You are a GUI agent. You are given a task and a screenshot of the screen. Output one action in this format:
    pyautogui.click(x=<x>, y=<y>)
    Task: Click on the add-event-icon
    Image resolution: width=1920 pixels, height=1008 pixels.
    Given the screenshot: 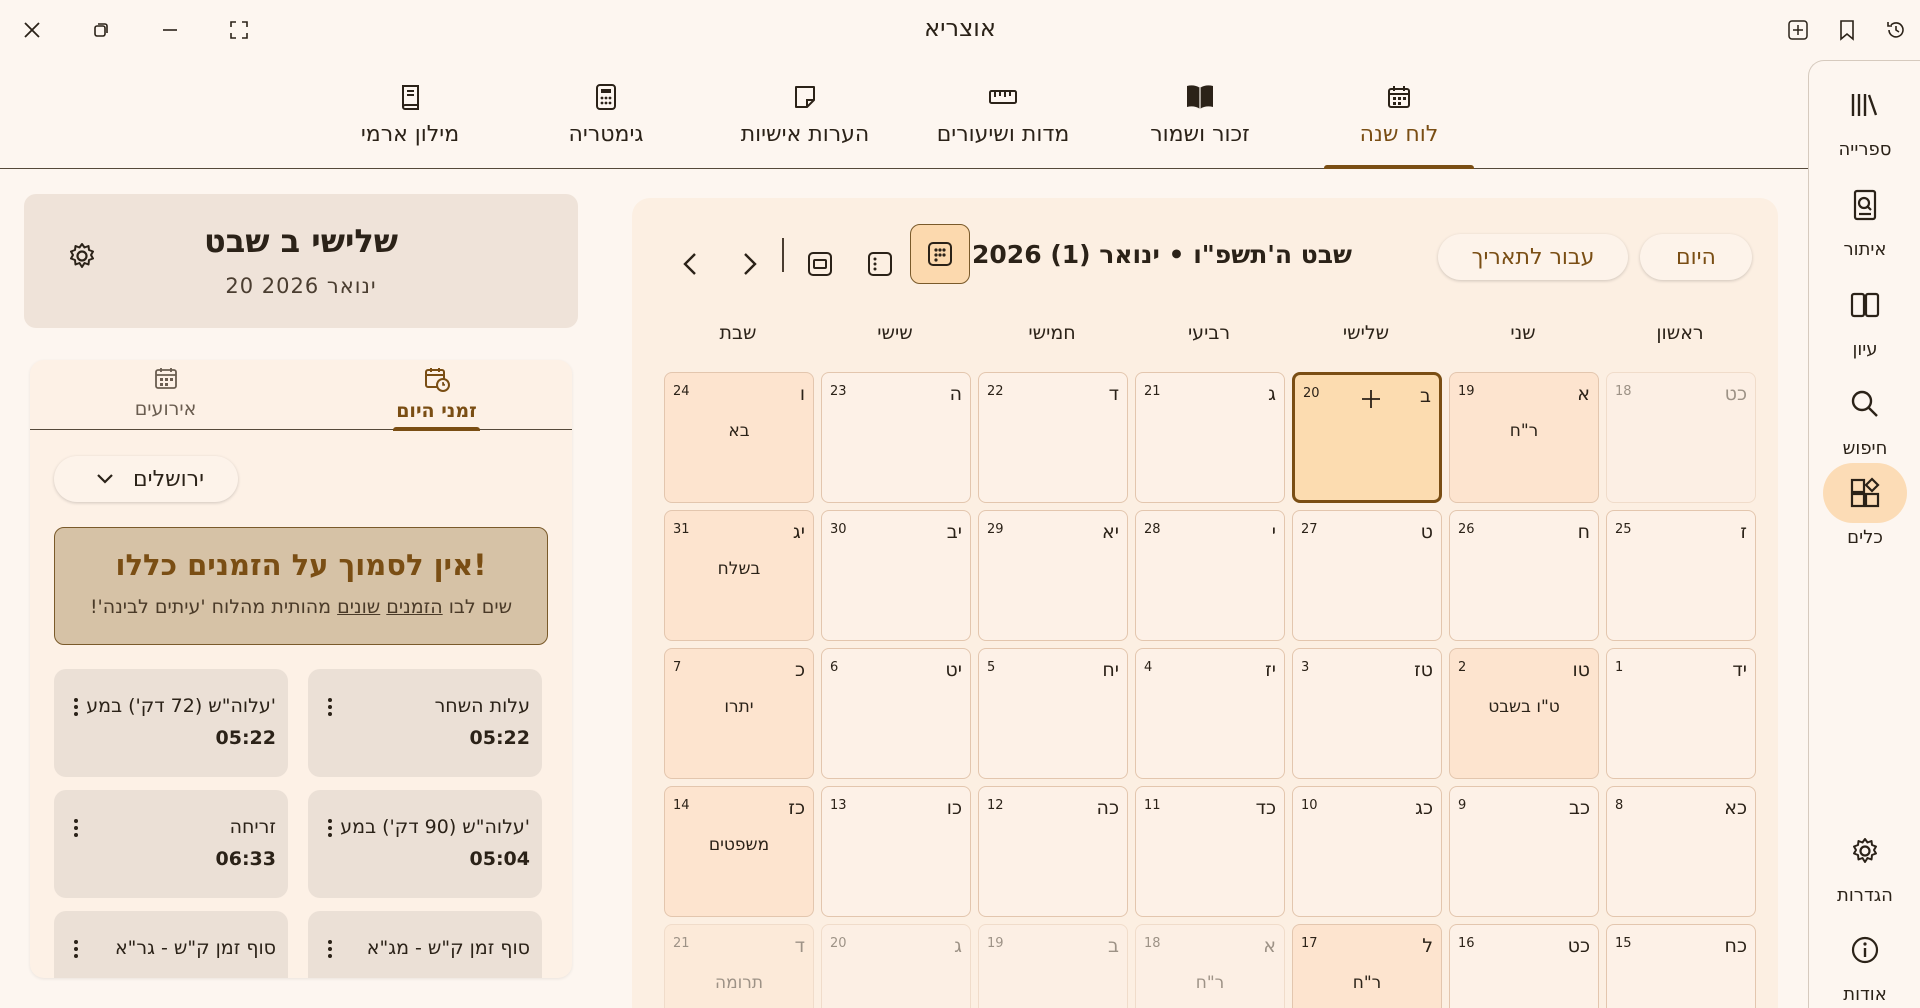 What is the action you would take?
    pyautogui.click(x=1371, y=399)
    